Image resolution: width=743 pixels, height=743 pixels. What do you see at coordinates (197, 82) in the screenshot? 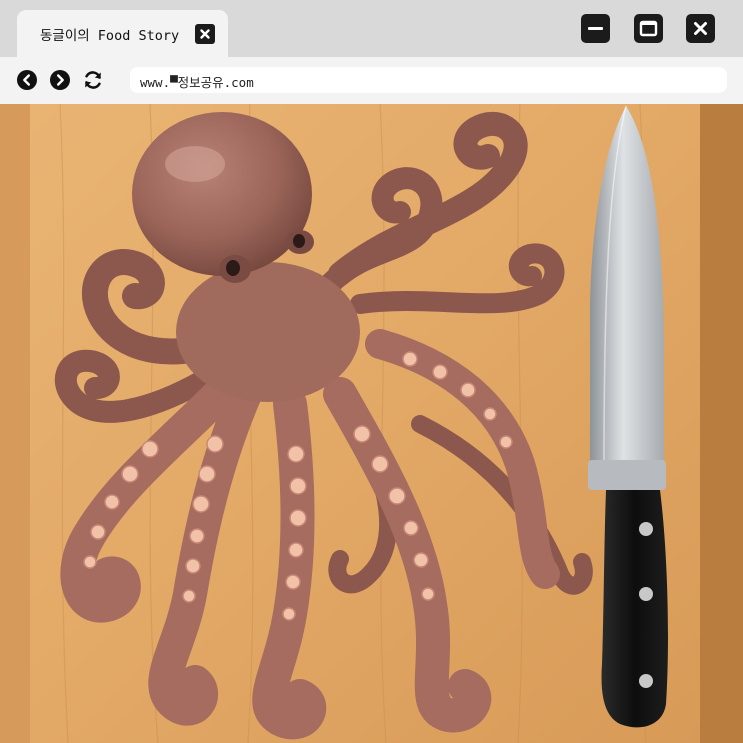
I see `address-bar-url: www.▀정보공유.com` at bounding box center [197, 82].